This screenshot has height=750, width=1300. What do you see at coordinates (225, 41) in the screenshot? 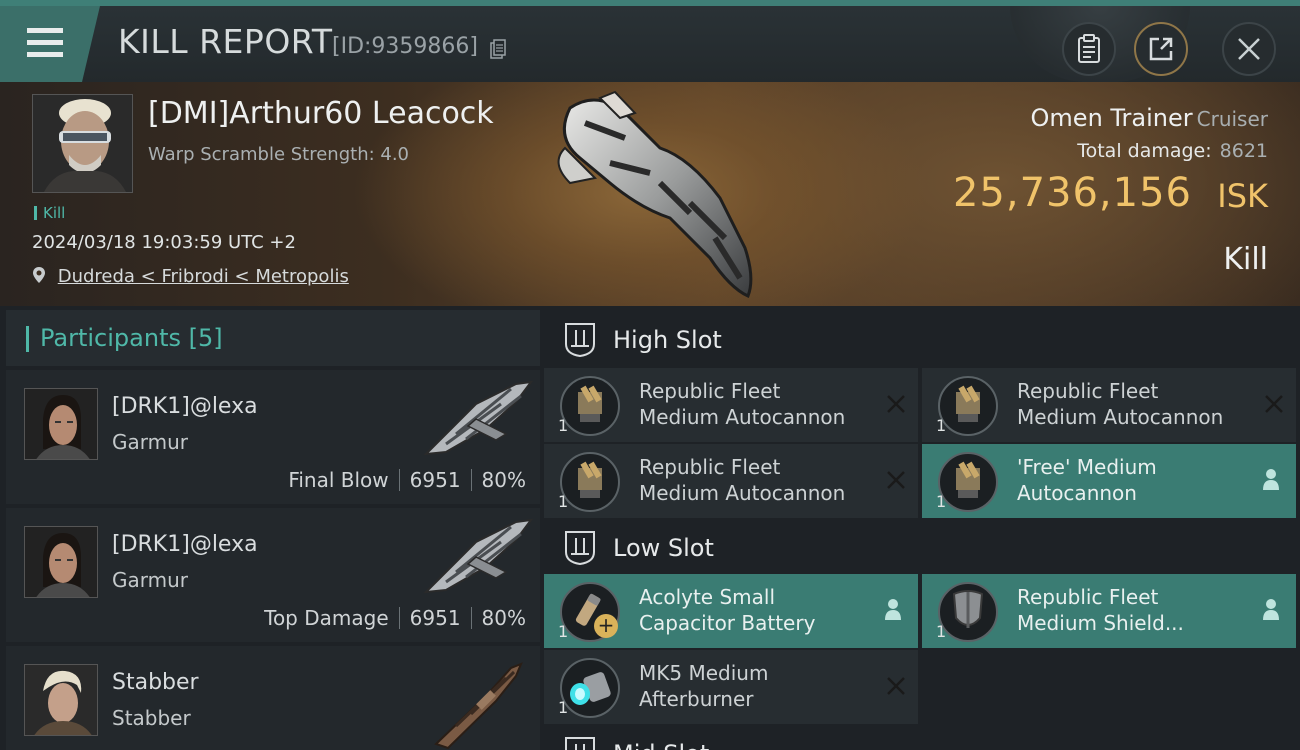
I see `page-title: KILL REPORT` at bounding box center [225, 41].